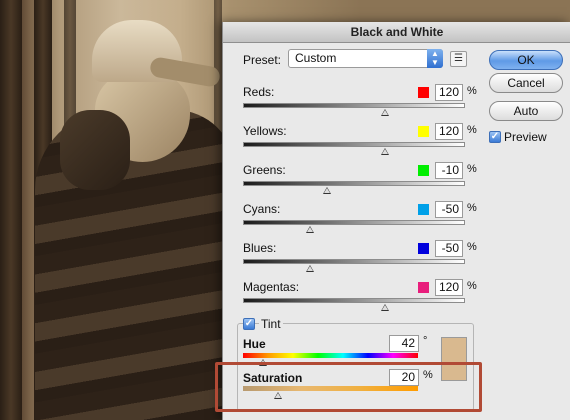  I want to click on reds-label: Reds:, so click(259, 92).